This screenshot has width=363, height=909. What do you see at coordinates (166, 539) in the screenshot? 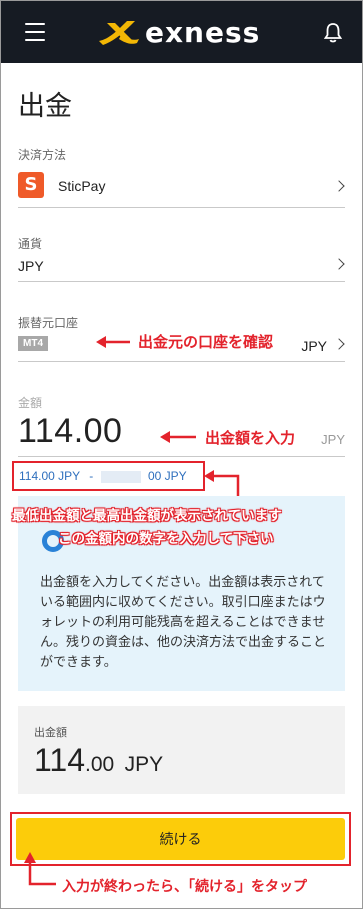
I see `annotation-range-line2: この金額内の数字を入力して下さい` at bounding box center [166, 539].